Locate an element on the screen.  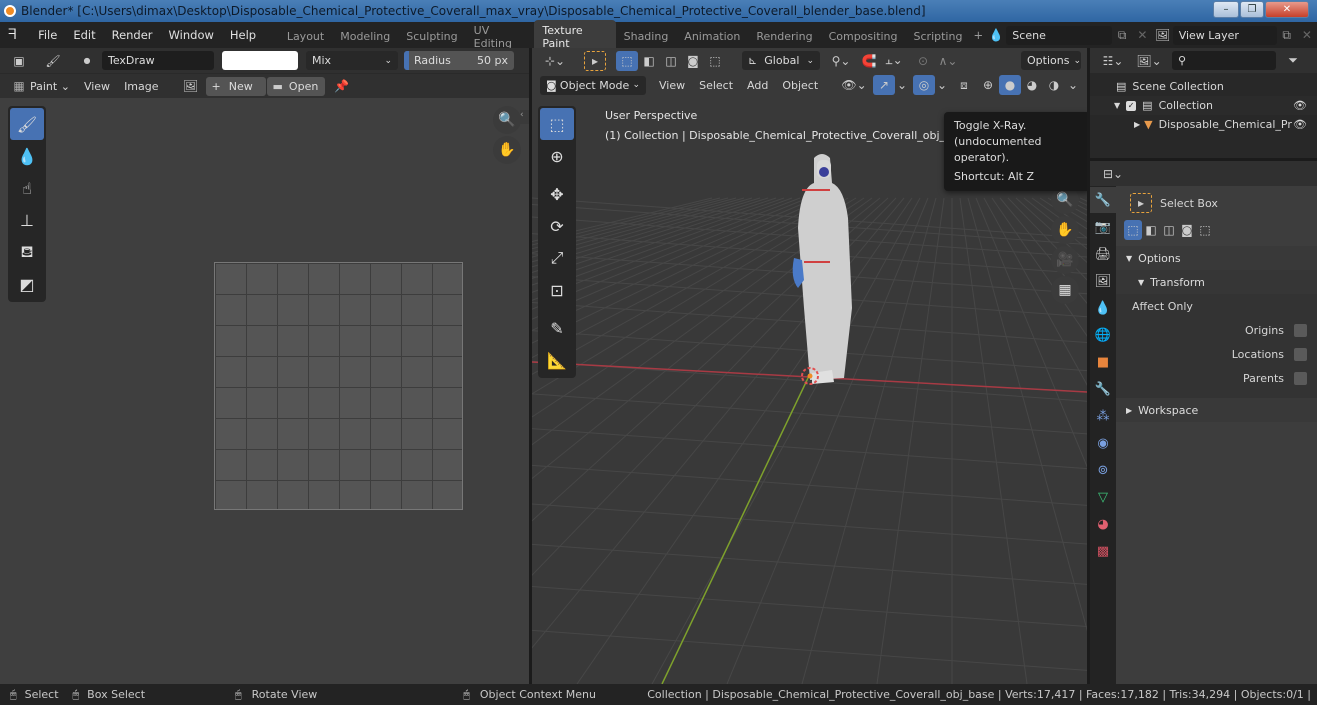
tab-compositing: Compositing is located at coordinates (863, 36).